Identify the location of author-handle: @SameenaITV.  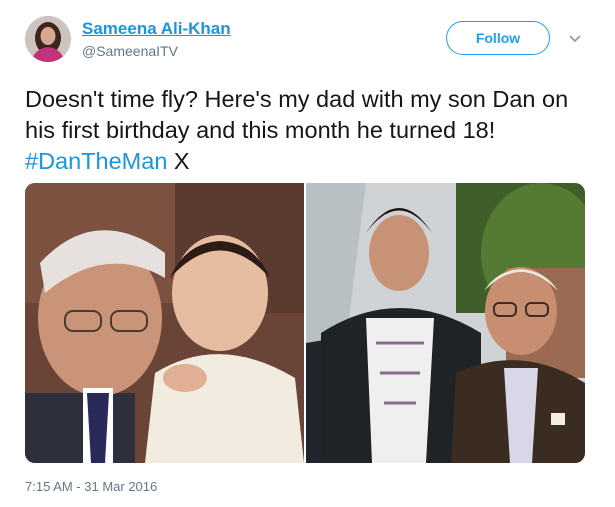
(130, 51).